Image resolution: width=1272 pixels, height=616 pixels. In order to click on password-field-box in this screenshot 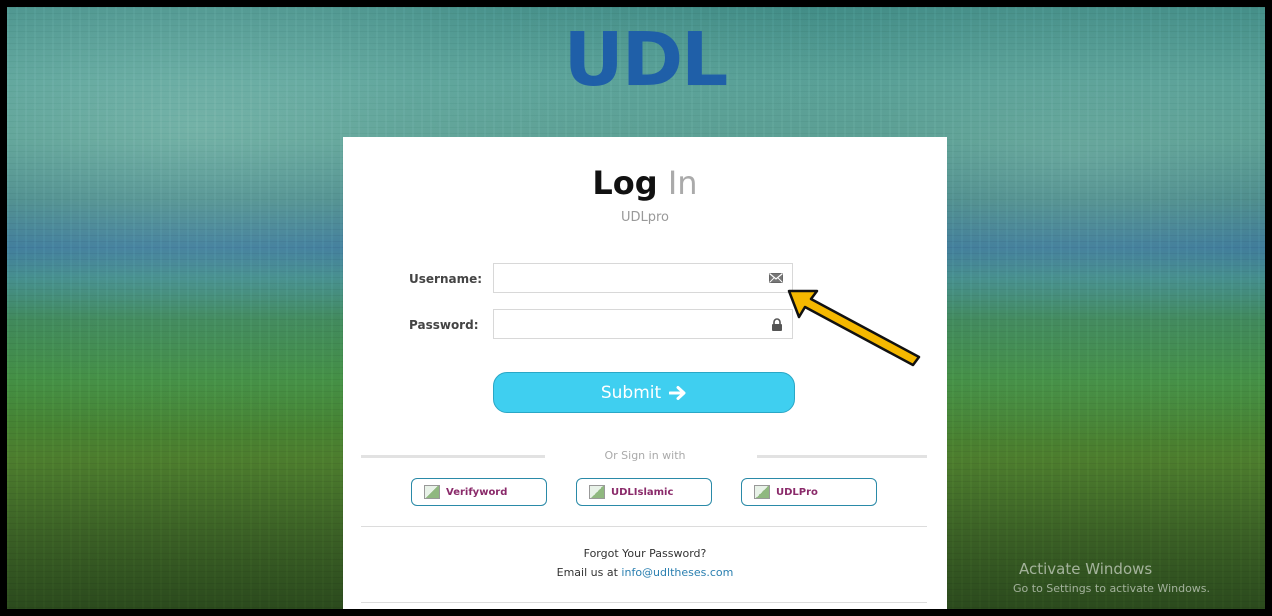, I will do `click(643, 324)`.